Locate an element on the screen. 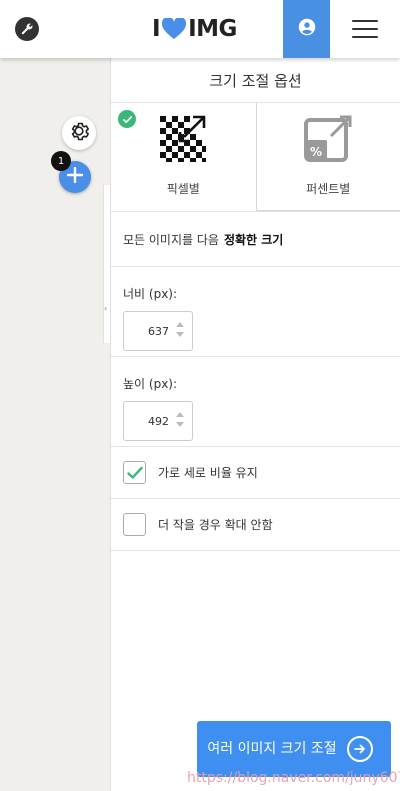 This screenshot has height=791, width=400. top-header: I IMG is located at coordinates (200, 29).